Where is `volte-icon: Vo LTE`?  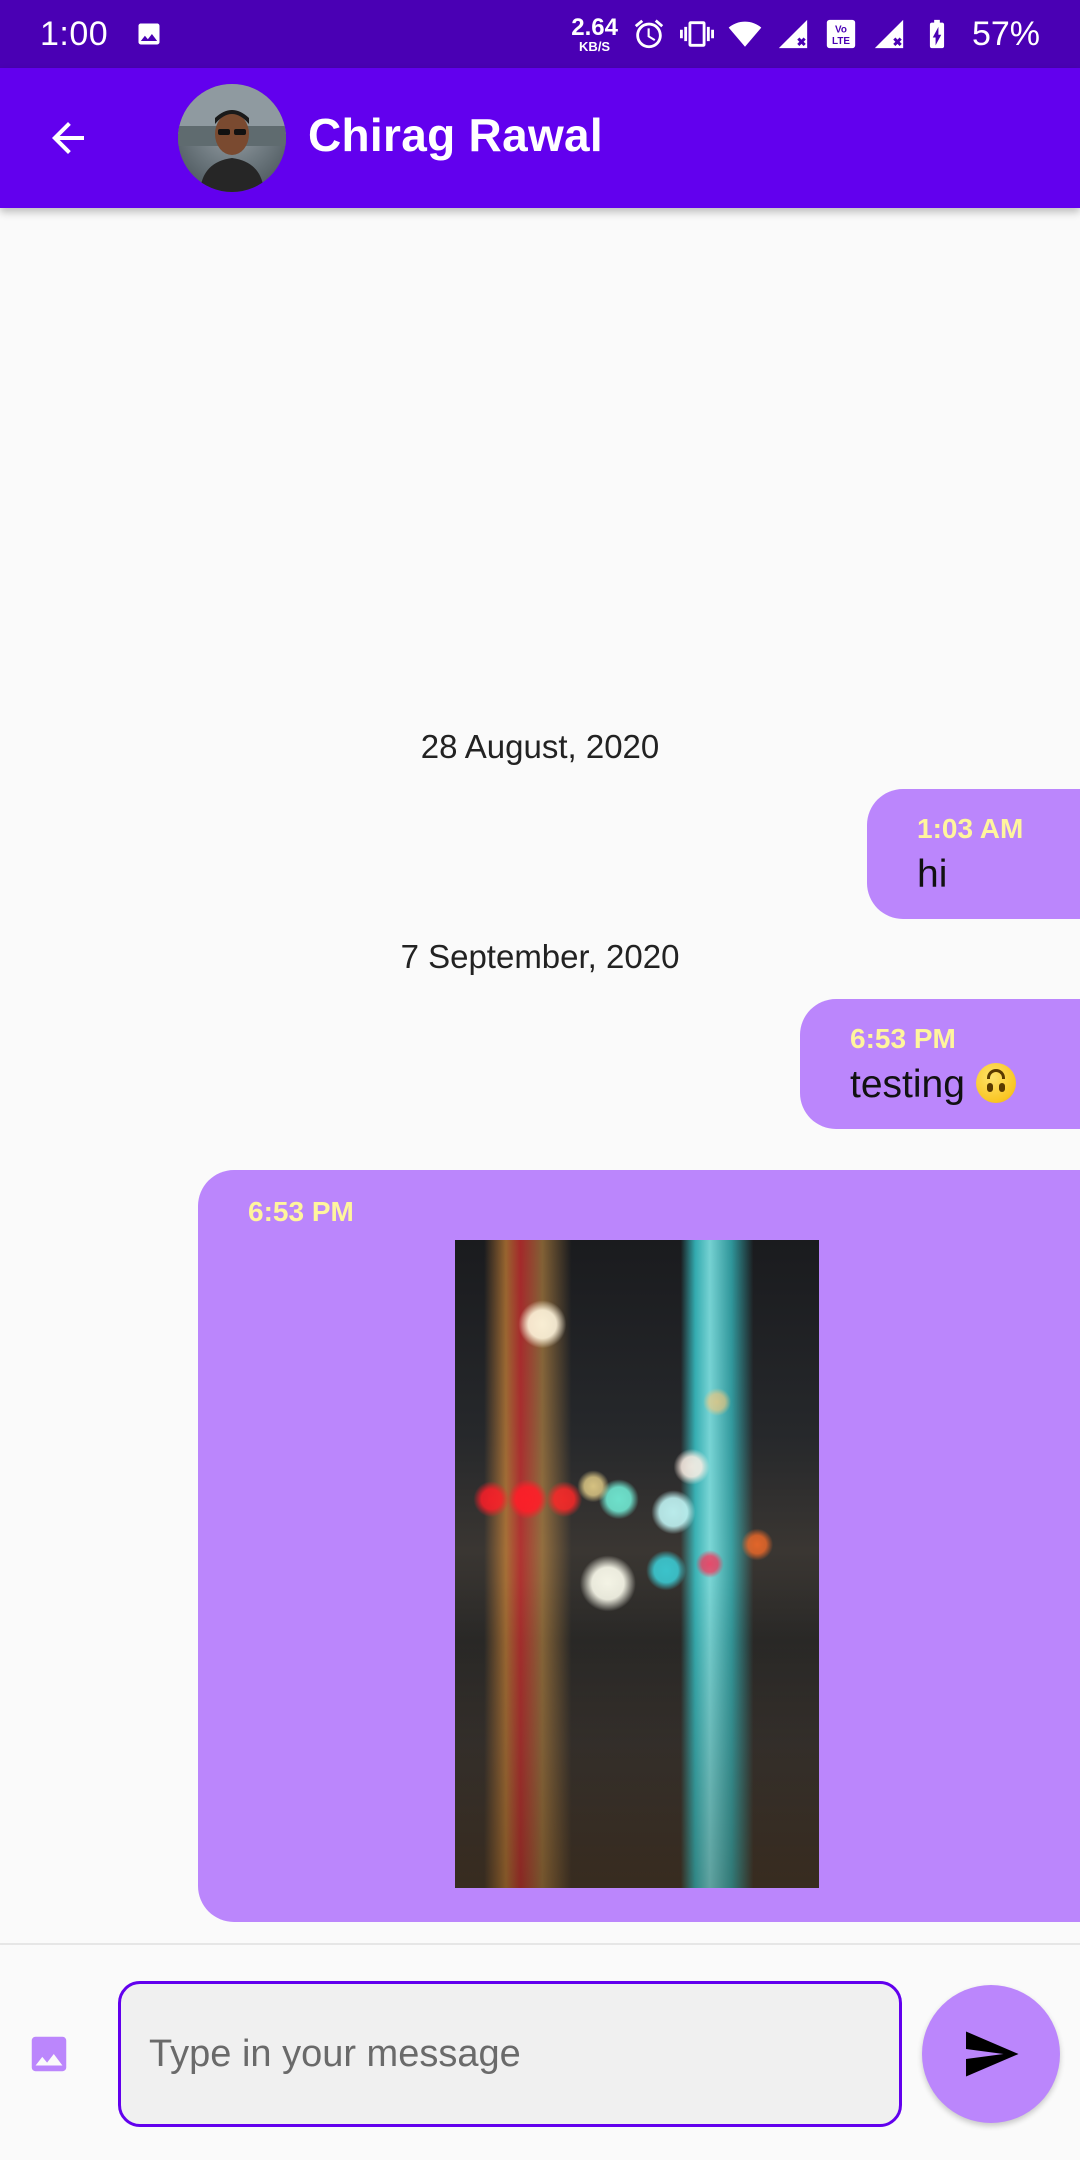
volte-icon: Vo LTE is located at coordinates (841, 34).